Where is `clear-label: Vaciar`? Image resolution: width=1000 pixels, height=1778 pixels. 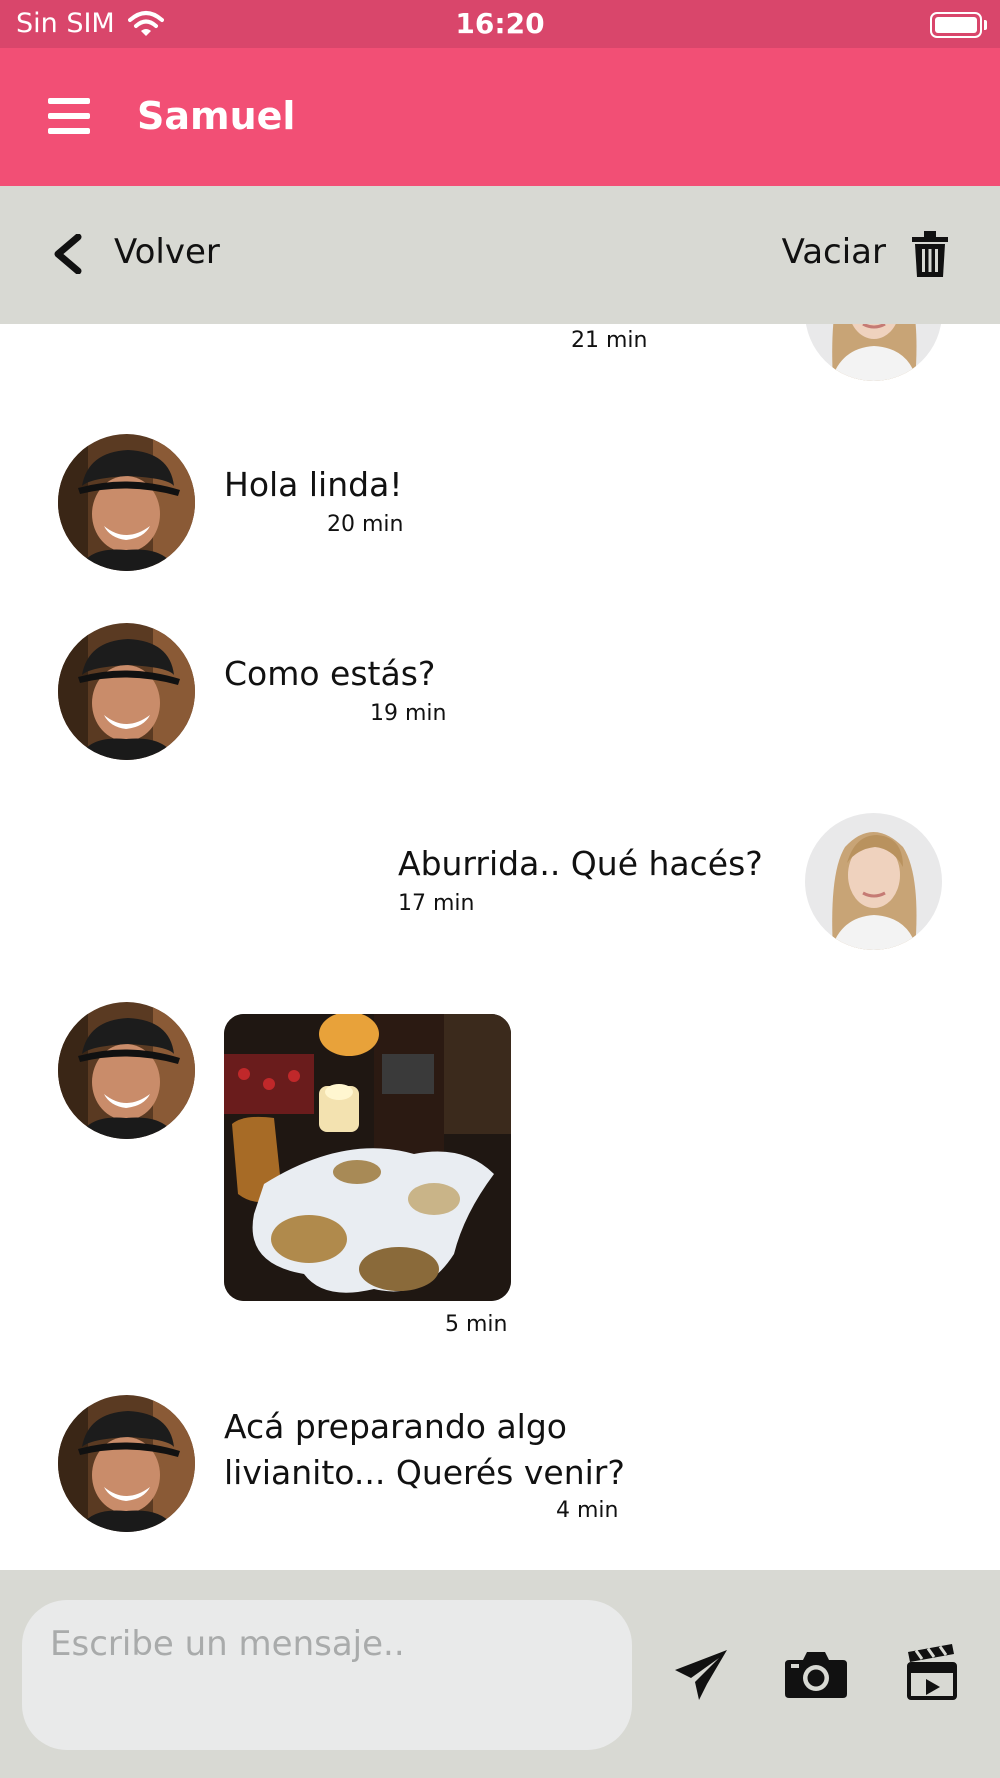 clear-label: Vaciar is located at coordinates (834, 252).